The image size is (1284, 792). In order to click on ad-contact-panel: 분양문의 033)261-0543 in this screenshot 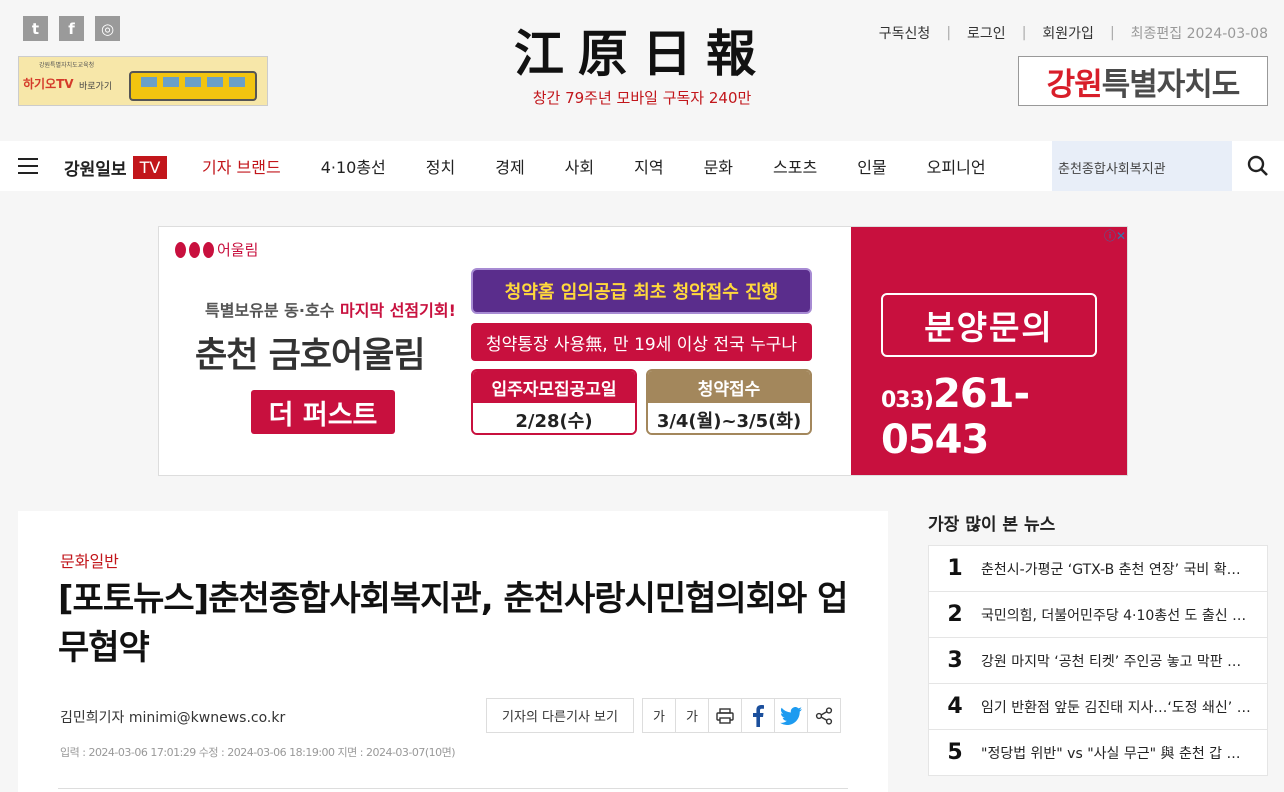, I will do `click(989, 351)`.